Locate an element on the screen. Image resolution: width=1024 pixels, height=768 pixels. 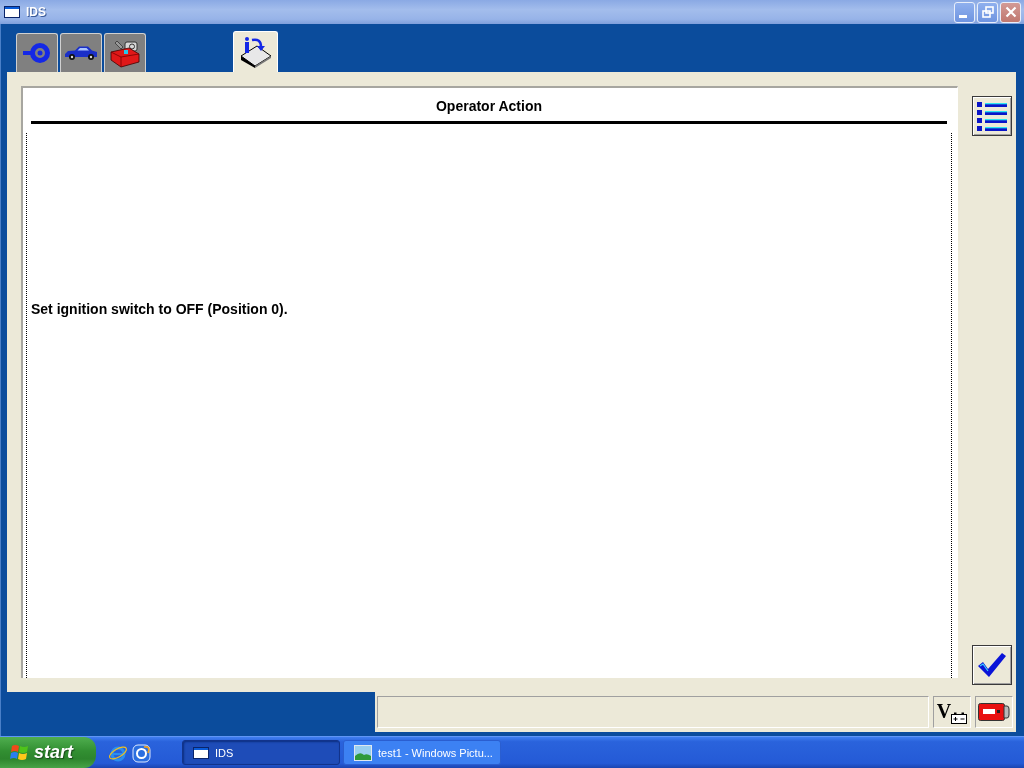
minimize-icon is located at coordinates (963, 16).